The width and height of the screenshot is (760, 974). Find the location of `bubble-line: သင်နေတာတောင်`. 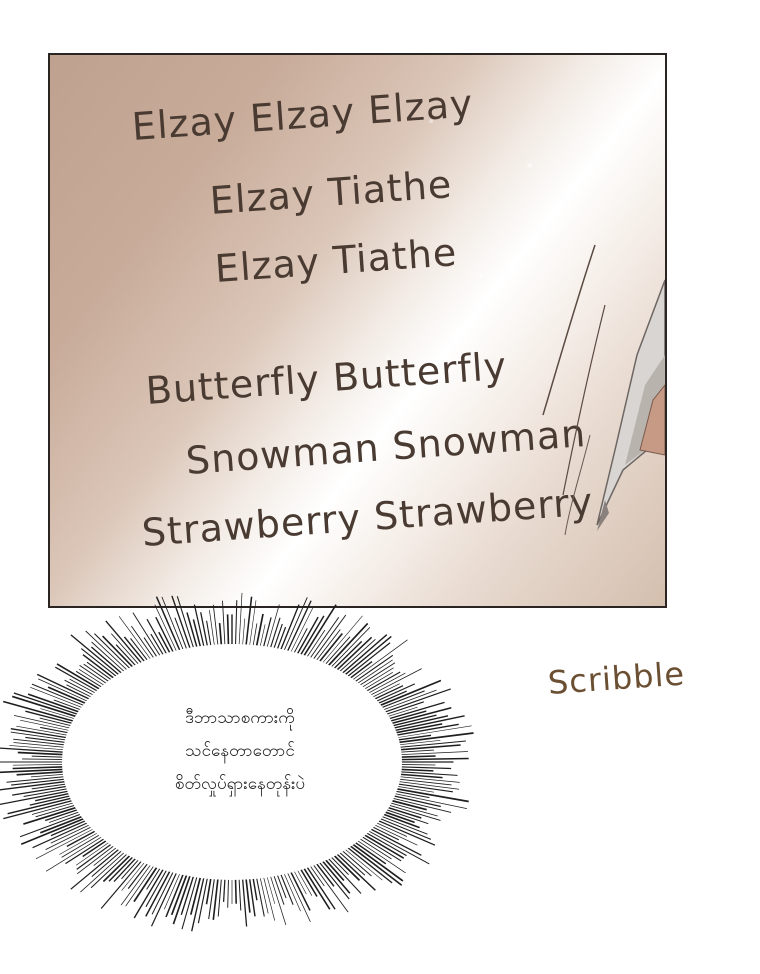

bubble-line: သင်နေတာတောင် is located at coordinates (240, 751).